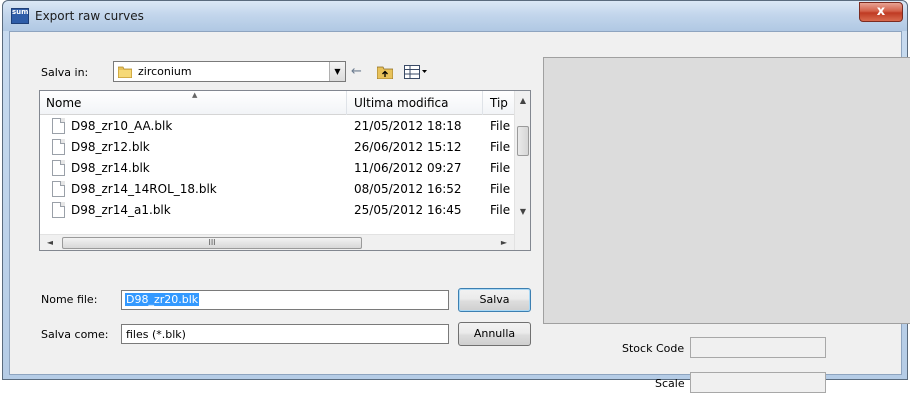 The image size is (910, 393). What do you see at coordinates (277, 126) in the screenshot?
I see `file-row: D98_zr10_AA.blk 21/05/2012 18:18 File` at bounding box center [277, 126].